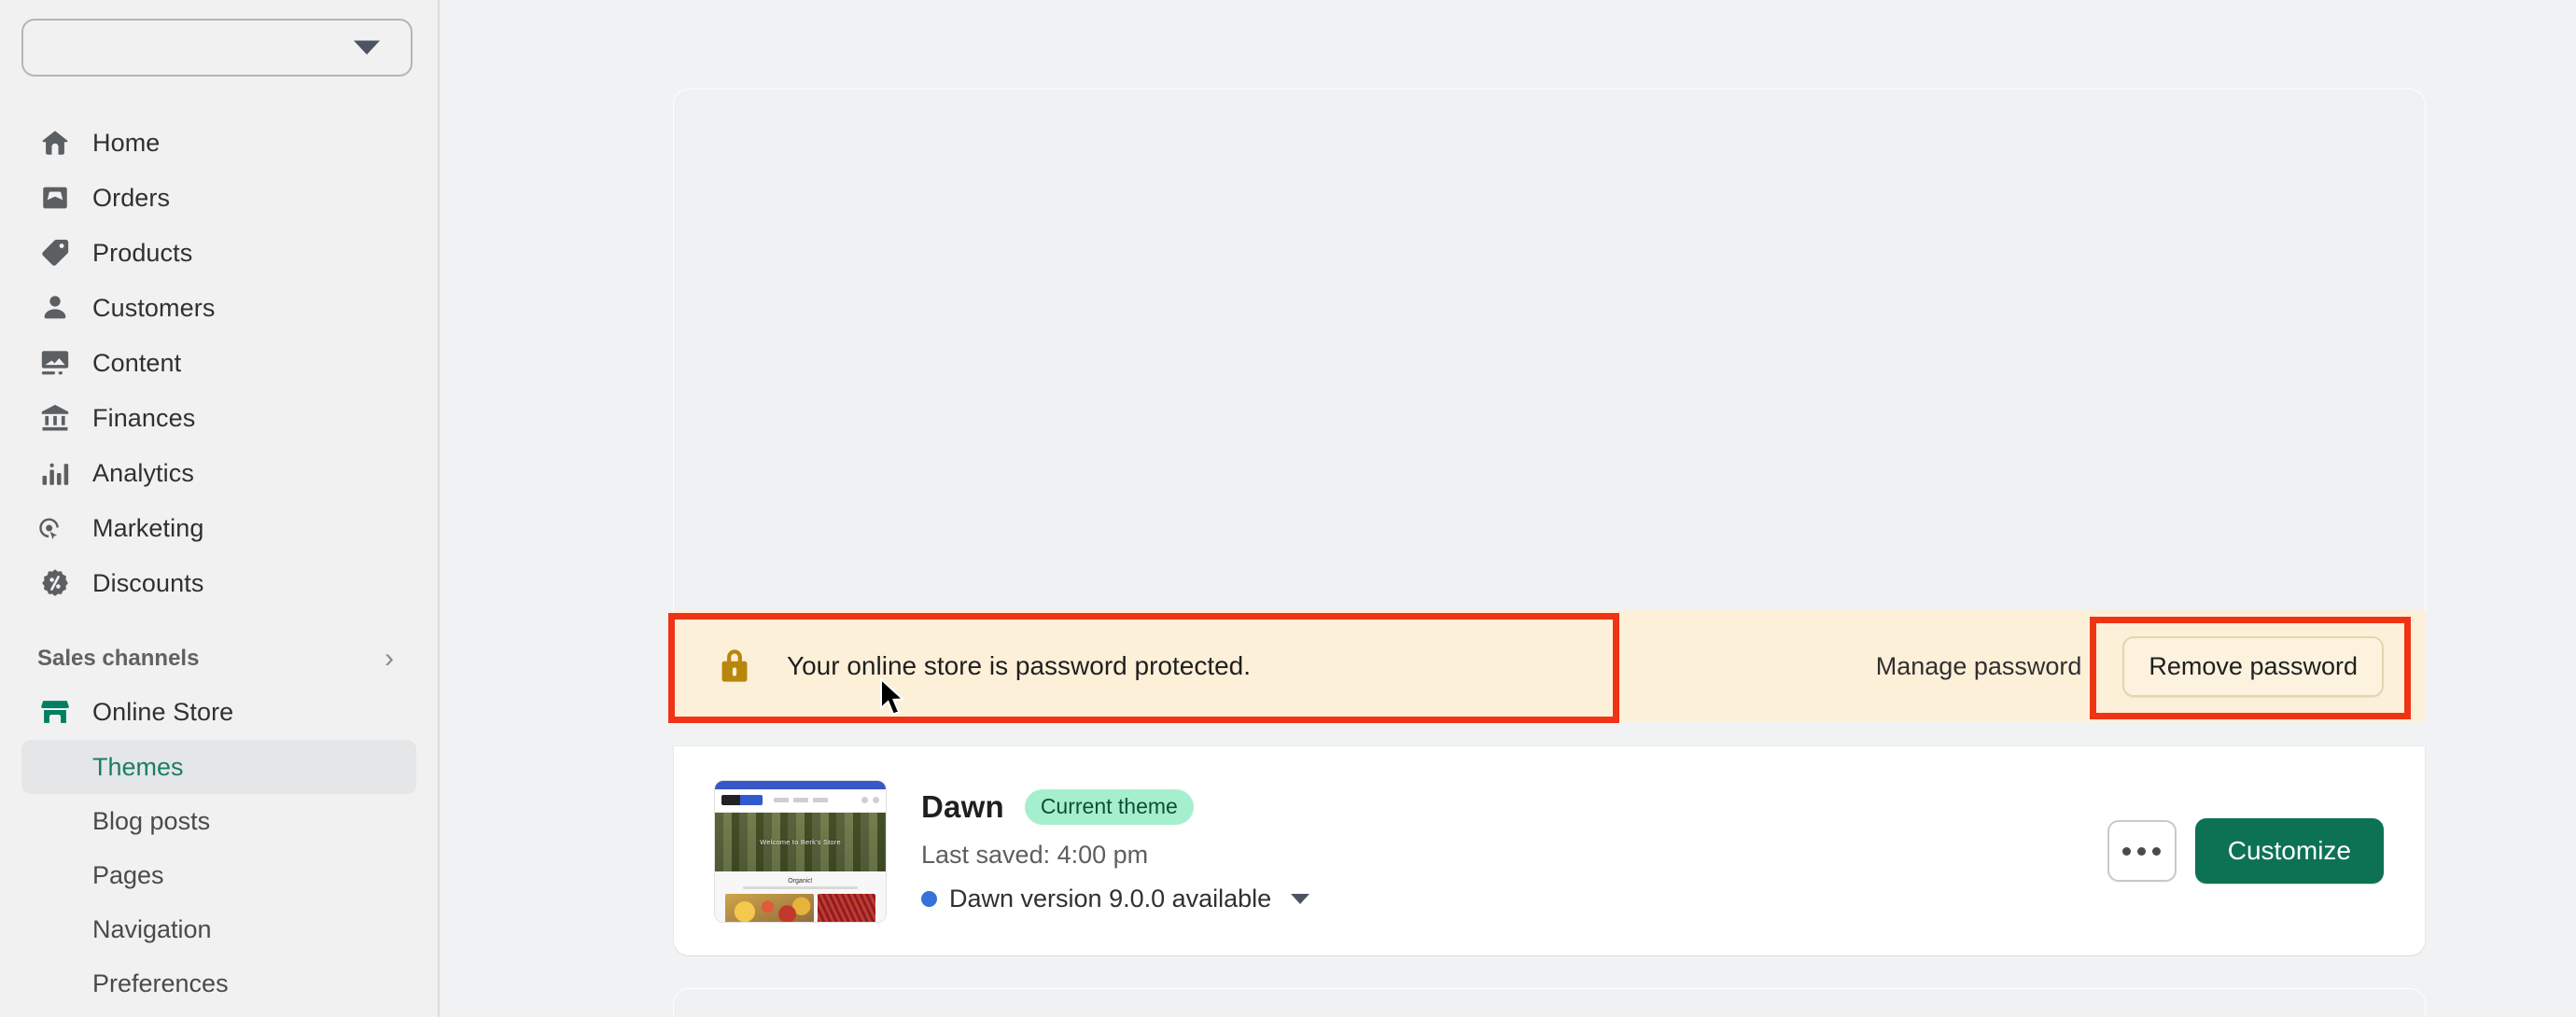  Describe the element at coordinates (217, 48) in the screenshot. I see `store-selector` at that location.